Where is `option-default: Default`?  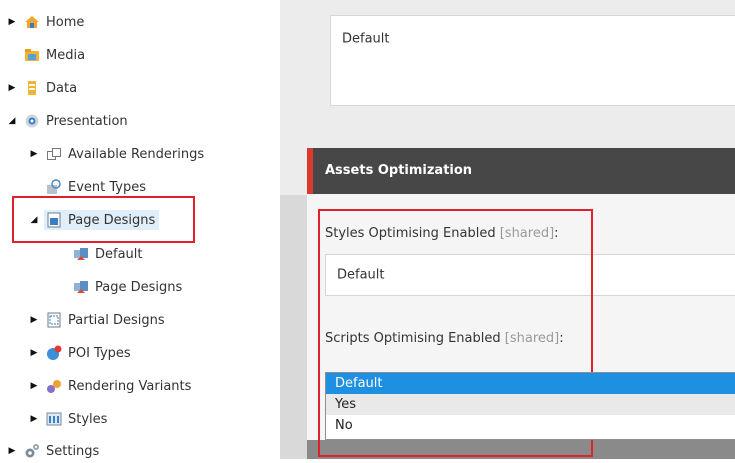
option-default: Default is located at coordinates (530, 383).